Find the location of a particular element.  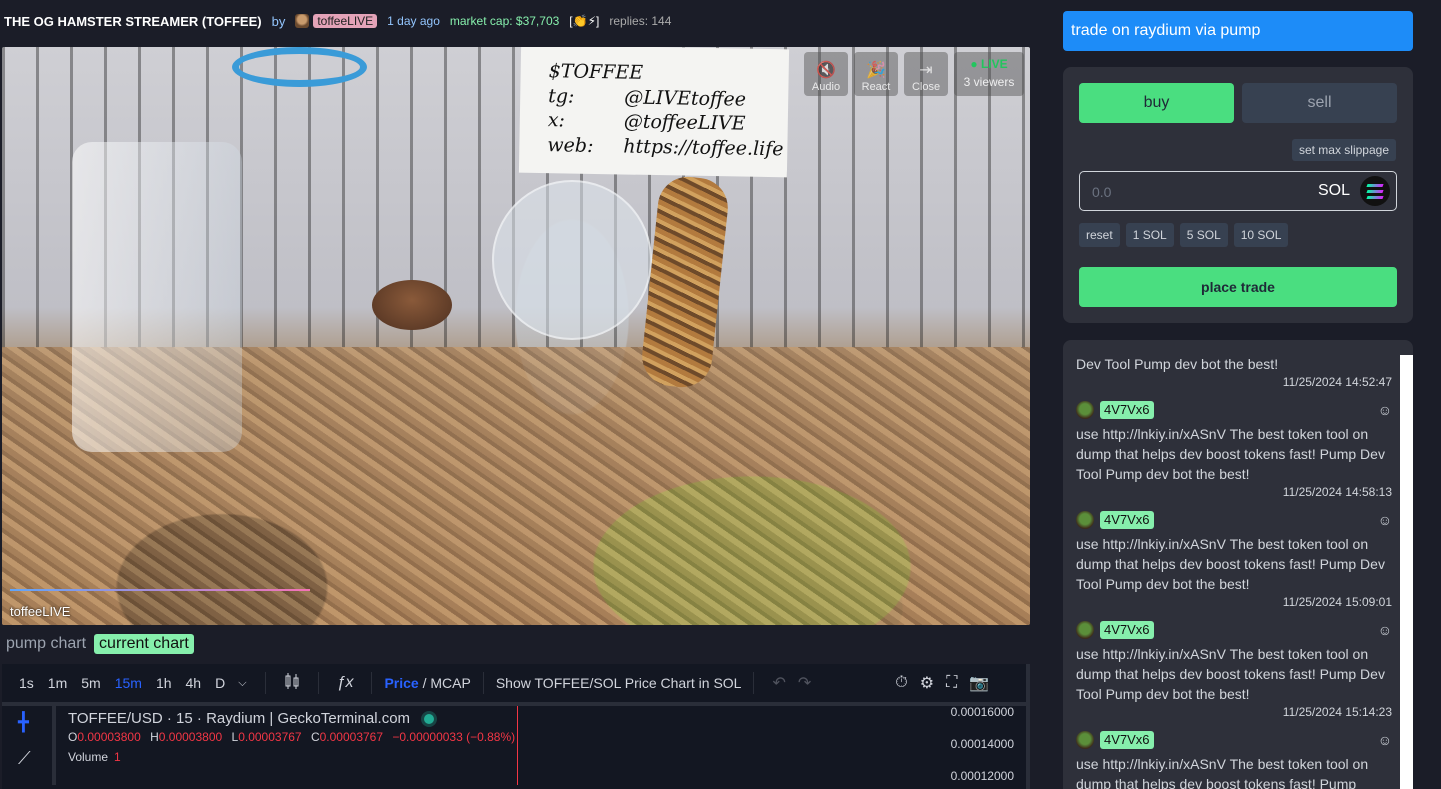

creator-link: toffeeLIVE is located at coordinates (336, 21).